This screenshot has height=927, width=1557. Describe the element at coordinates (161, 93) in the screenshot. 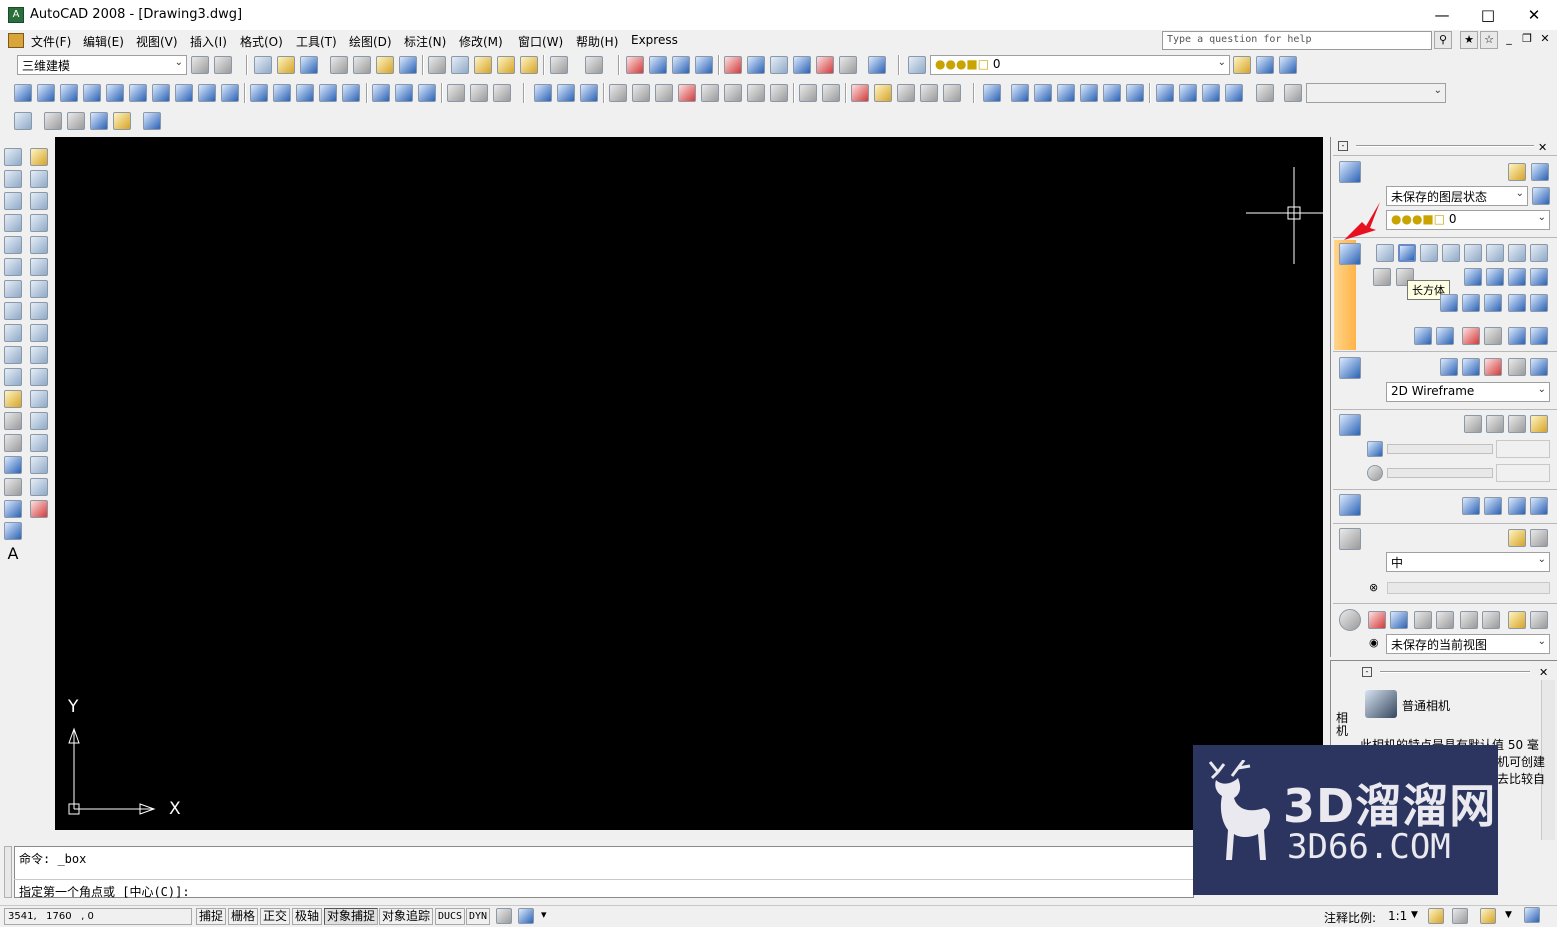

I see `torus-icon` at that location.